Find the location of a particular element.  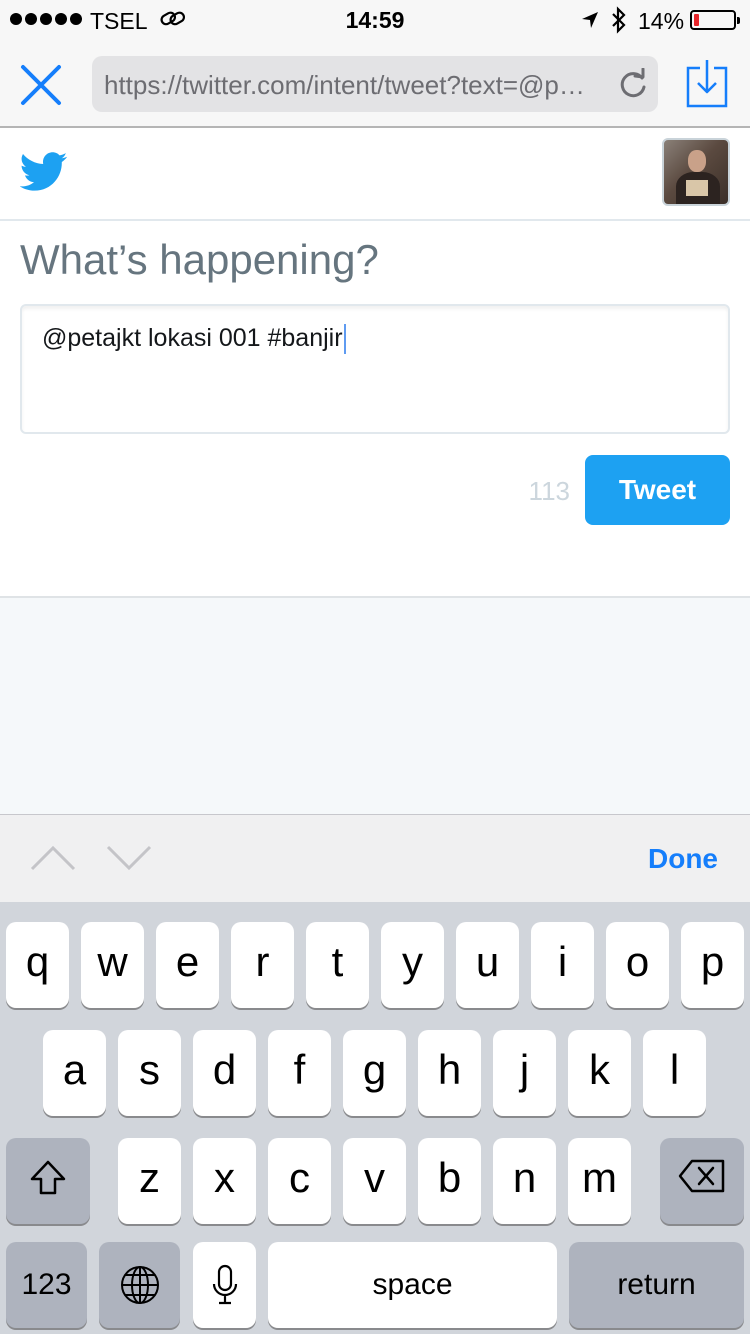

tweet-button: Tweet is located at coordinates (657, 490).